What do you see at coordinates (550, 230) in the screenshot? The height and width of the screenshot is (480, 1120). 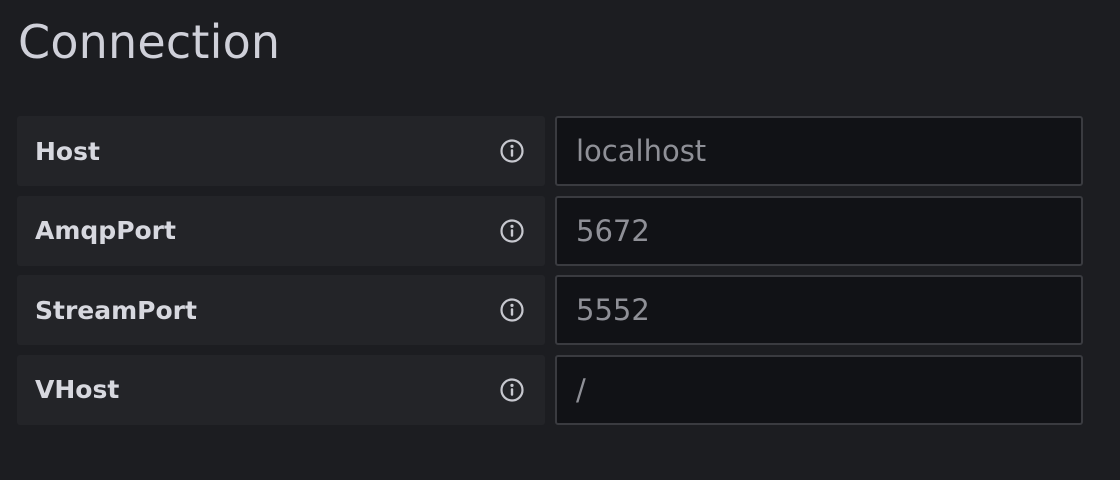 I see `field-row-amqp-port: AmqpPort` at bounding box center [550, 230].